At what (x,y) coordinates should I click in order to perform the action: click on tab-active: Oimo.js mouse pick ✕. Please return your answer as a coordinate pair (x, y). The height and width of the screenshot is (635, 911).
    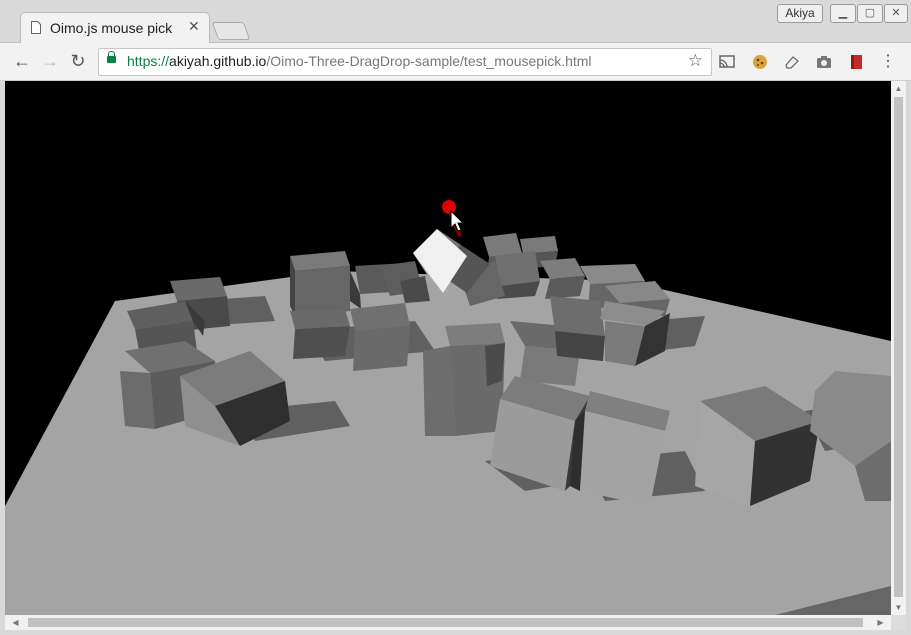
    Looking at the image, I should click on (115, 27).